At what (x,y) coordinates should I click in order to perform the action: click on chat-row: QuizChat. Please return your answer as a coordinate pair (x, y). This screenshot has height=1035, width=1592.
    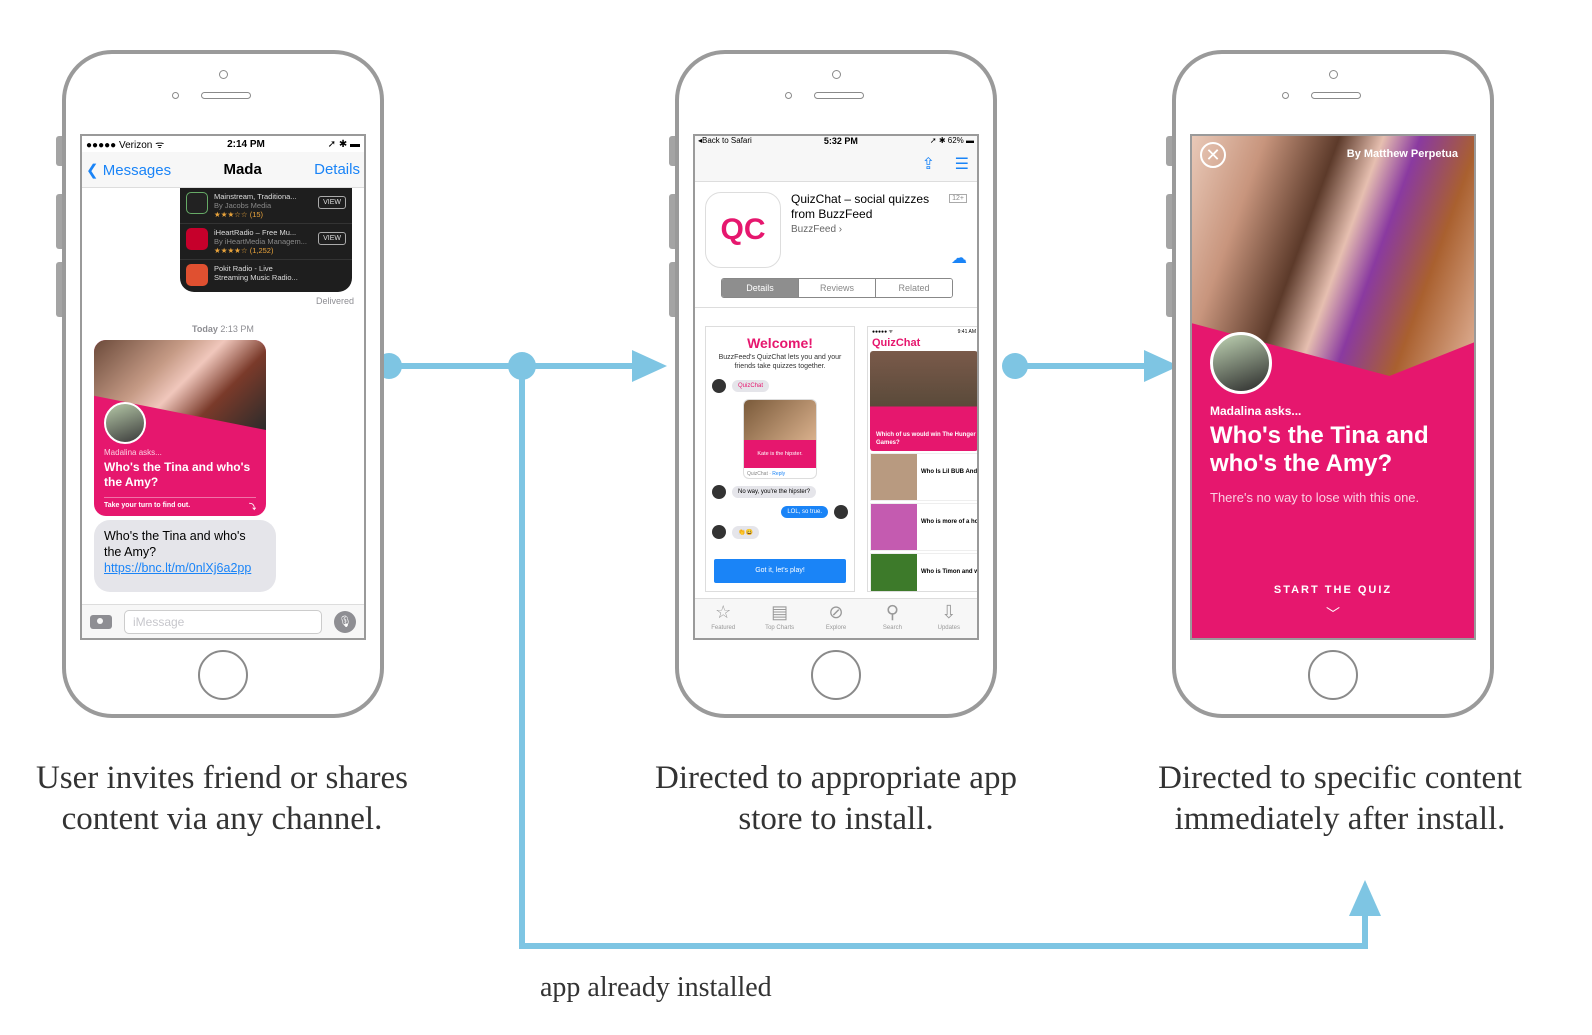
    Looking at the image, I should click on (780, 386).